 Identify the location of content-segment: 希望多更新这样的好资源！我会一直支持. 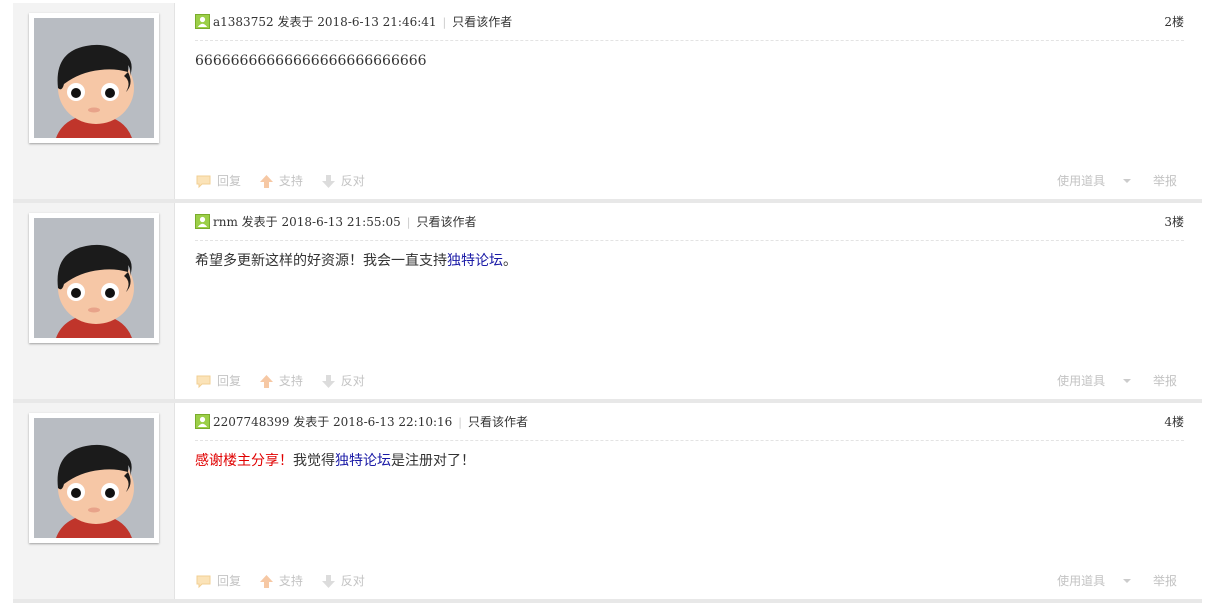
(321, 261).